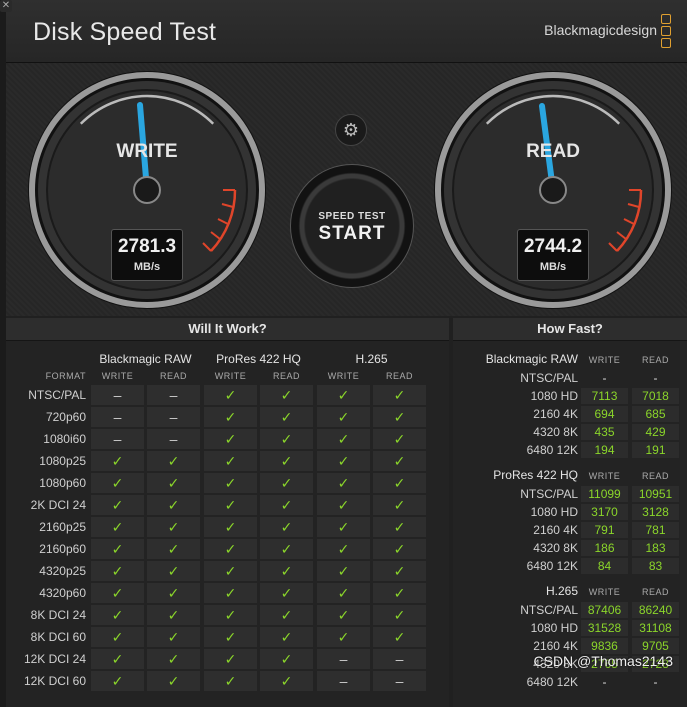 The height and width of the screenshot is (707, 687). I want to click on fps-value: 435, so click(604, 432).